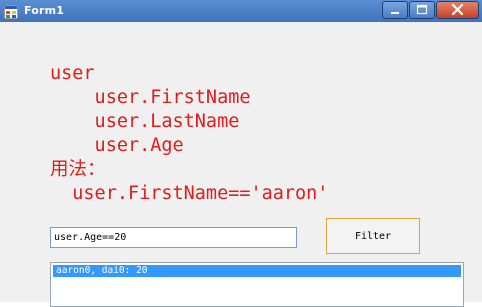 This screenshot has height=307, width=482. I want to click on usage-line: user.FirstName, so click(150, 97).